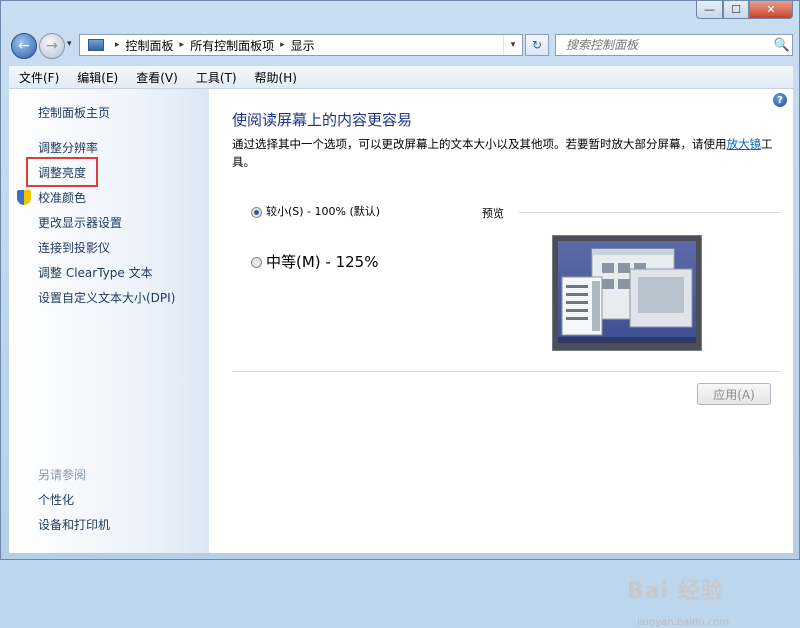  Describe the element at coordinates (780, 100) in the screenshot. I see `help-icon: ?` at that location.